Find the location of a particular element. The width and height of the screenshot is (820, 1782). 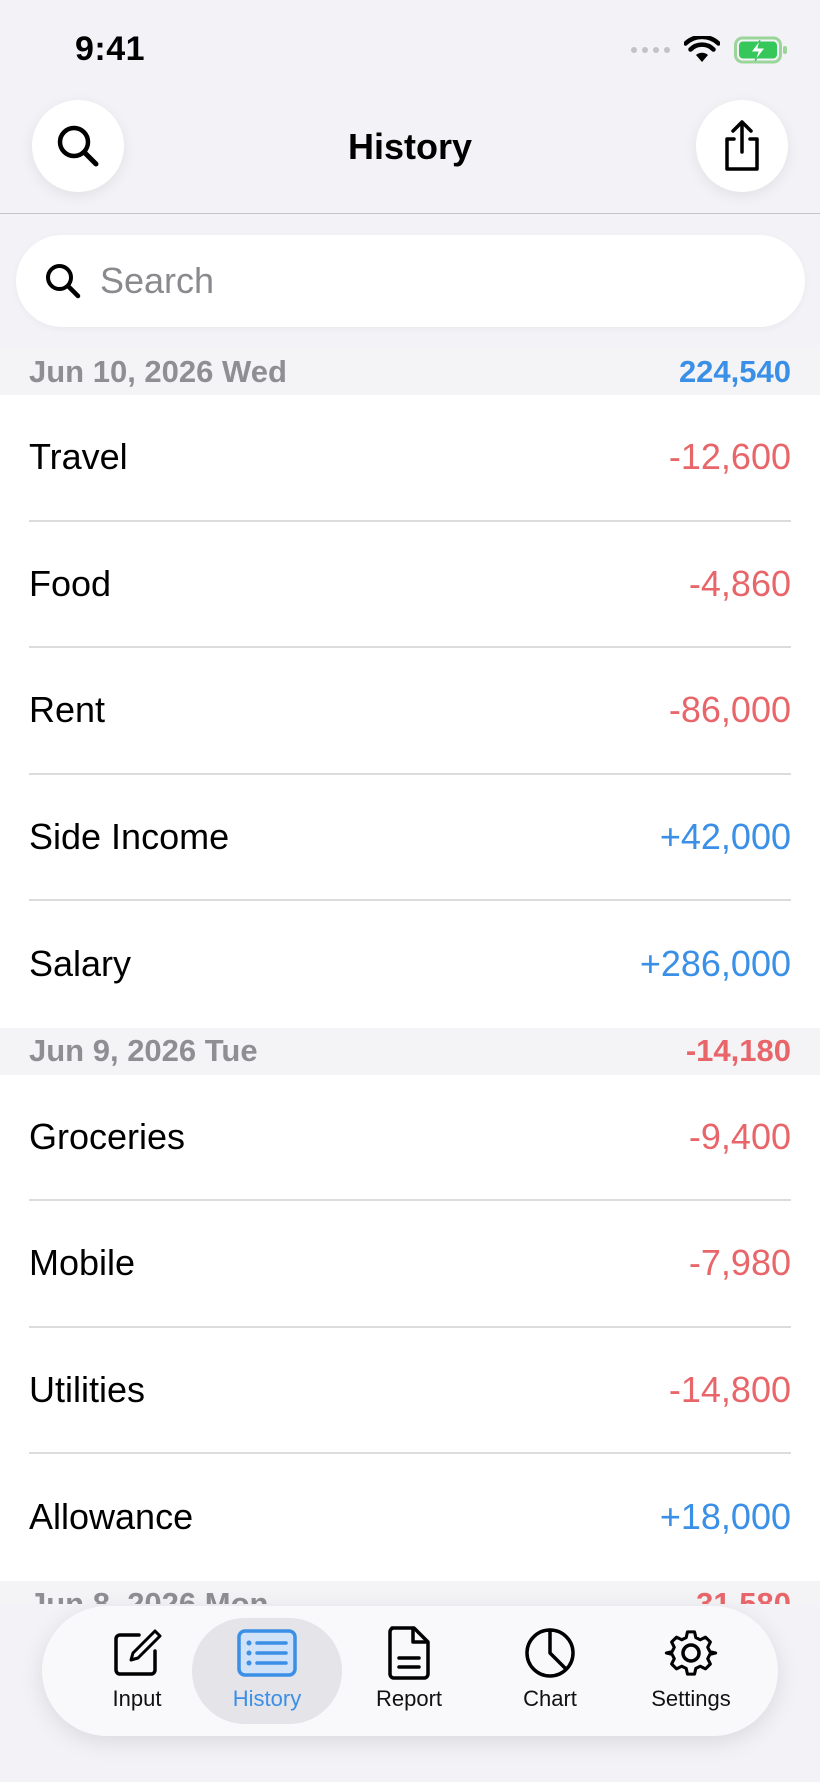

share-button is located at coordinates (742, 146).